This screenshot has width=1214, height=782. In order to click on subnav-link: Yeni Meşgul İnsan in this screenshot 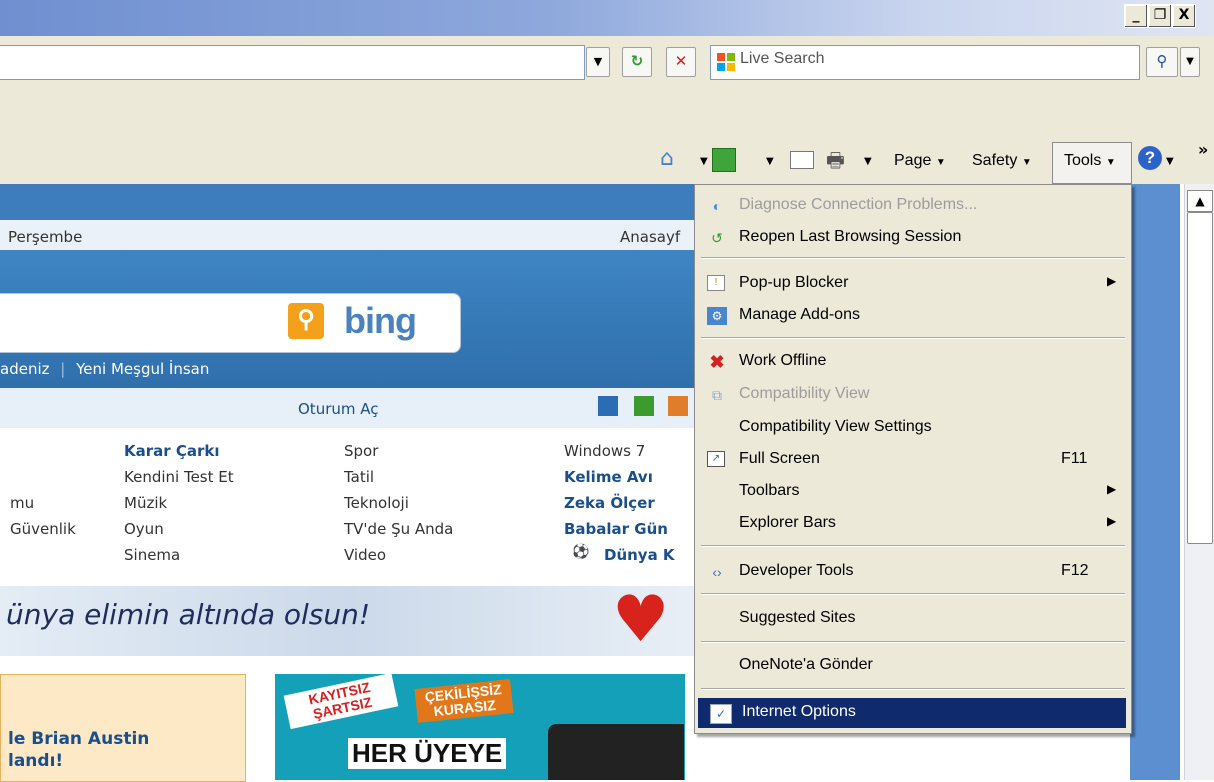, I will do `click(142, 369)`.